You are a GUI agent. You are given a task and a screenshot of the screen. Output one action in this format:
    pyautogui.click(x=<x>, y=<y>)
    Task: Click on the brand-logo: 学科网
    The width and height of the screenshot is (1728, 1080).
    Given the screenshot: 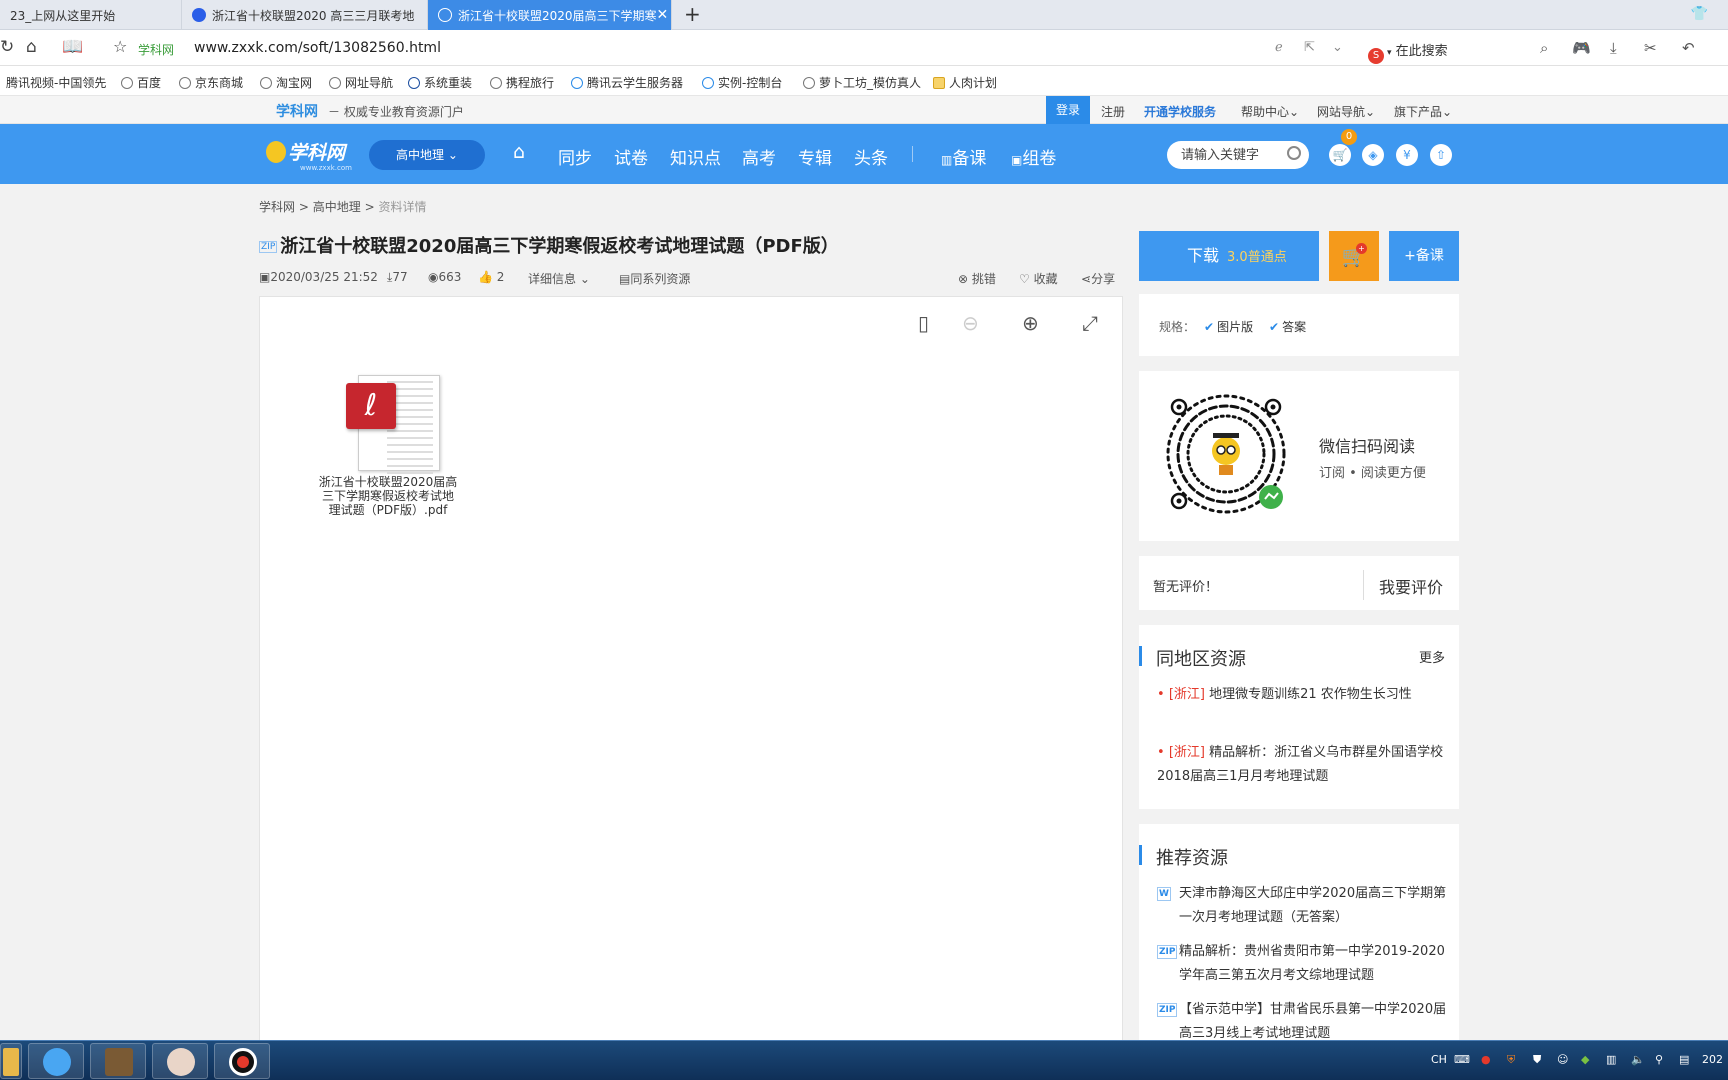 What is the action you would take?
    pyautogui.click(x=305, y=151)
    